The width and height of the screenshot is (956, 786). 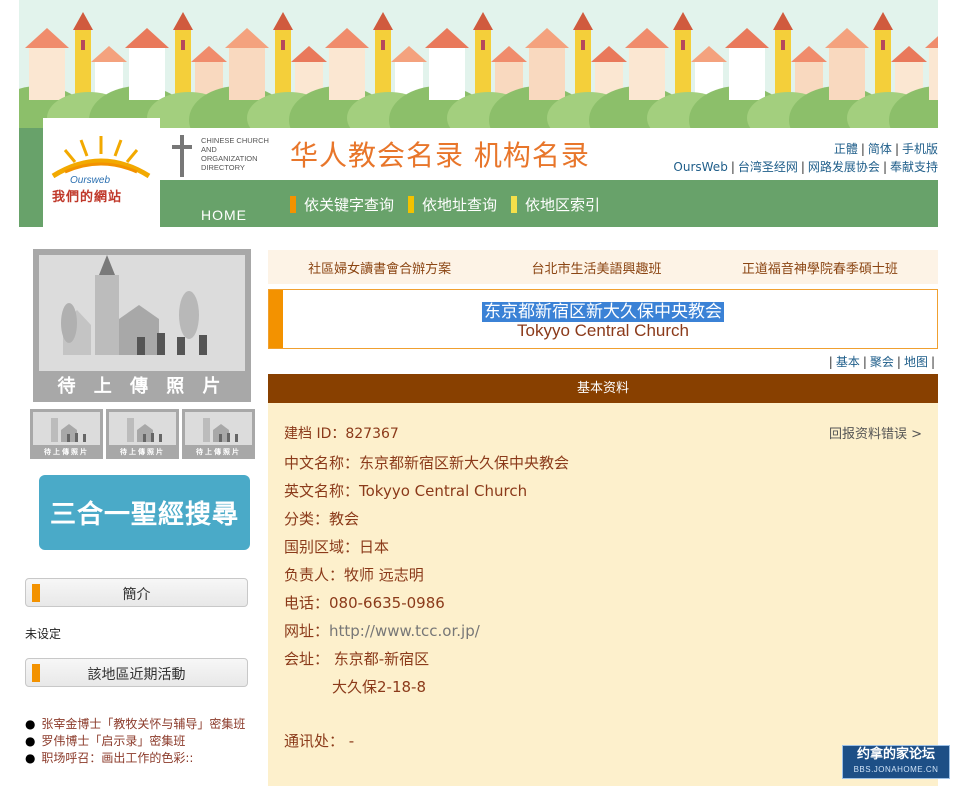 I want to click on mobile-version-link: 手机版, so click(x=920, y=149).